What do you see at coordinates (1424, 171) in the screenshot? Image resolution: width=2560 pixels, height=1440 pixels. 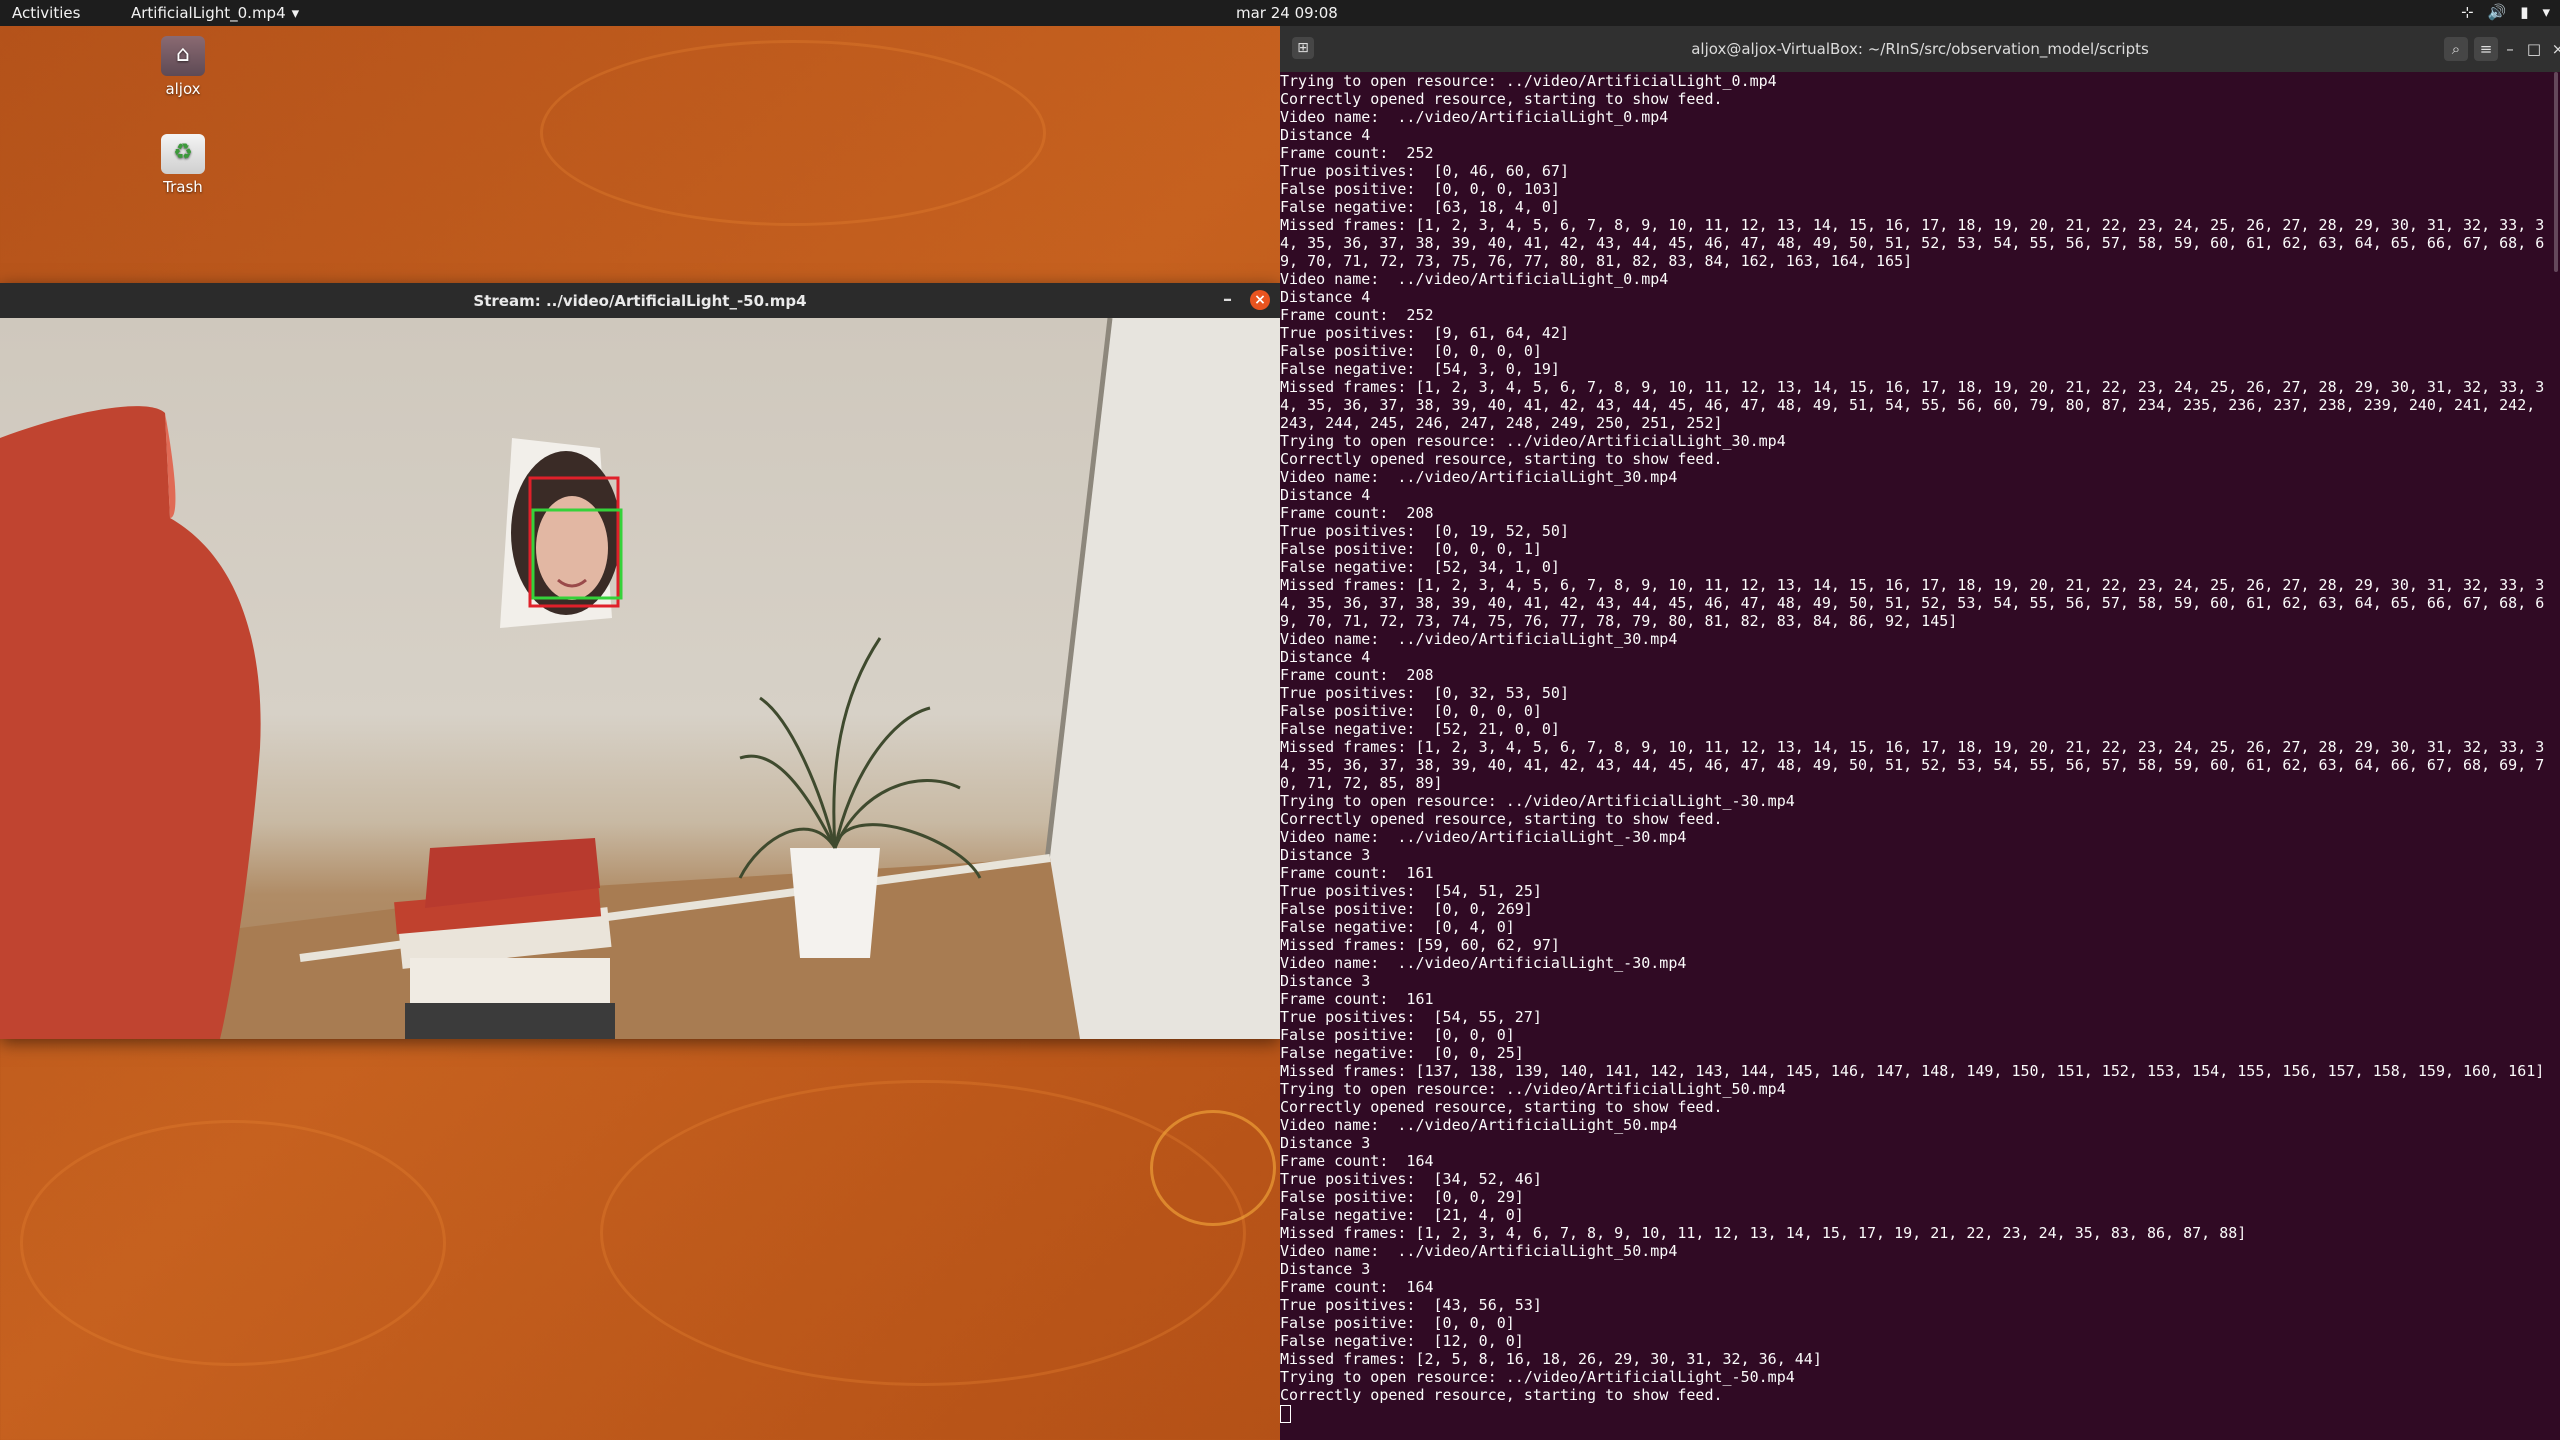 I see `terminal-line: True positives: [0, 46, 60, 67]` at bounding box center [1424, 171].